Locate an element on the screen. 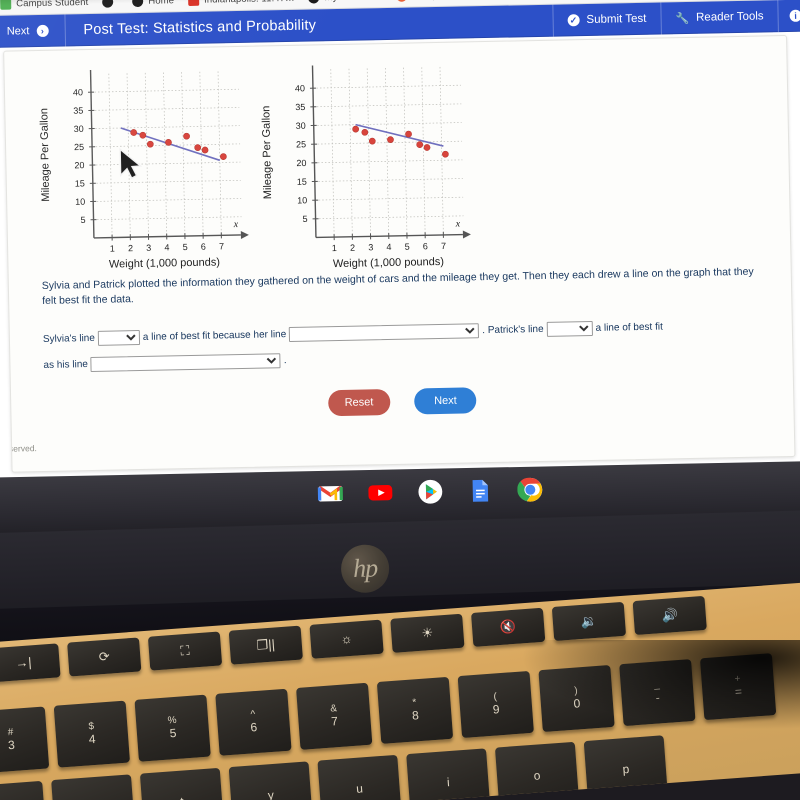  info-button: i is located at coordinates (788, 16).